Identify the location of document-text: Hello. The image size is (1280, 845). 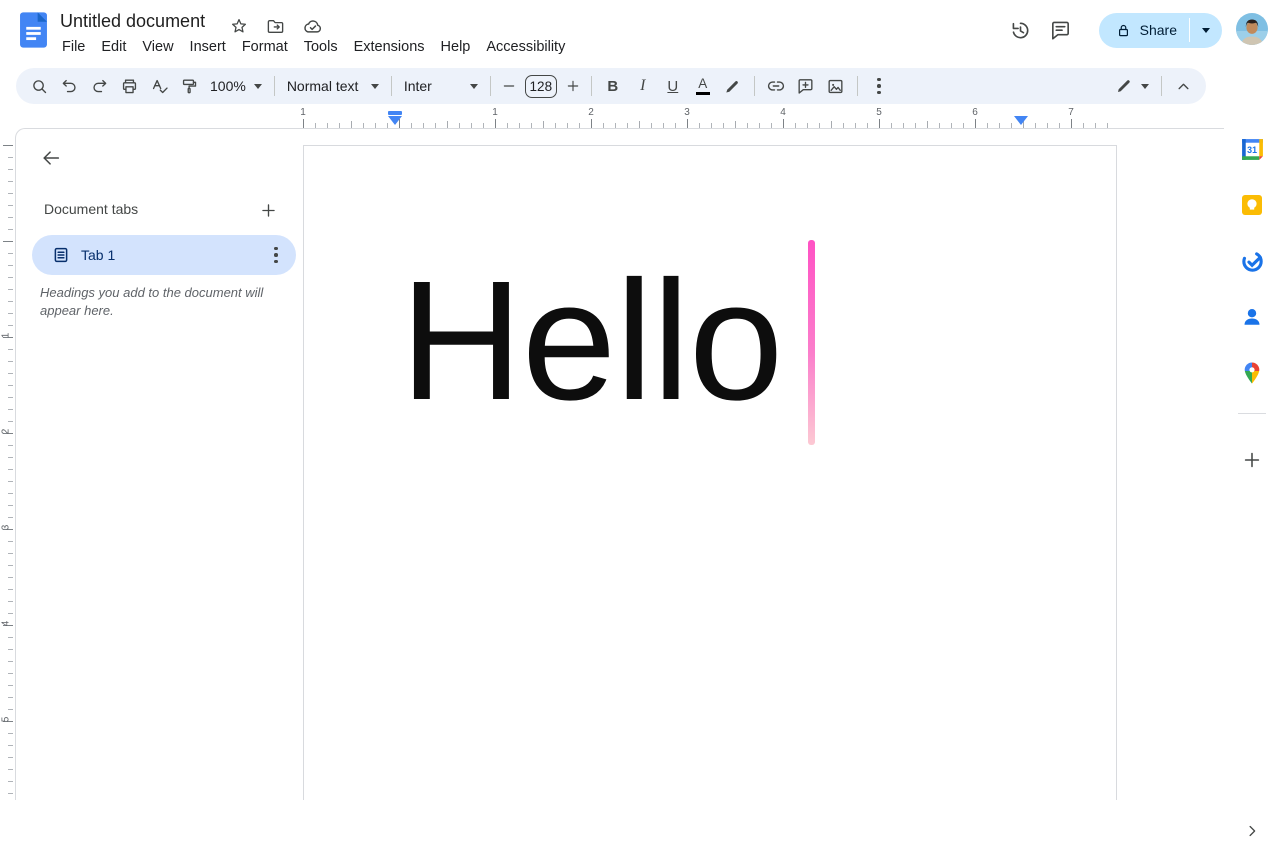
(591, 341).